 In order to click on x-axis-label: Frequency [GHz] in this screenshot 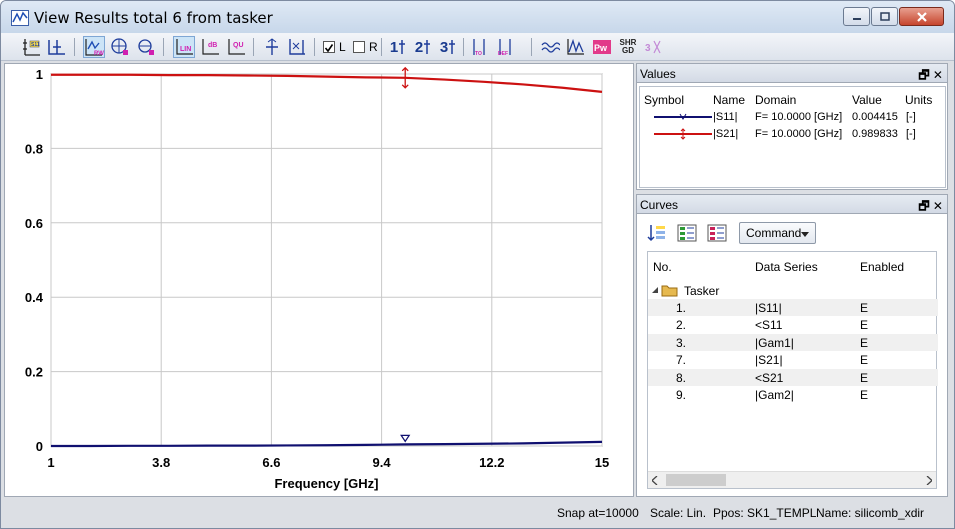, I will do `click(326, 483)`.